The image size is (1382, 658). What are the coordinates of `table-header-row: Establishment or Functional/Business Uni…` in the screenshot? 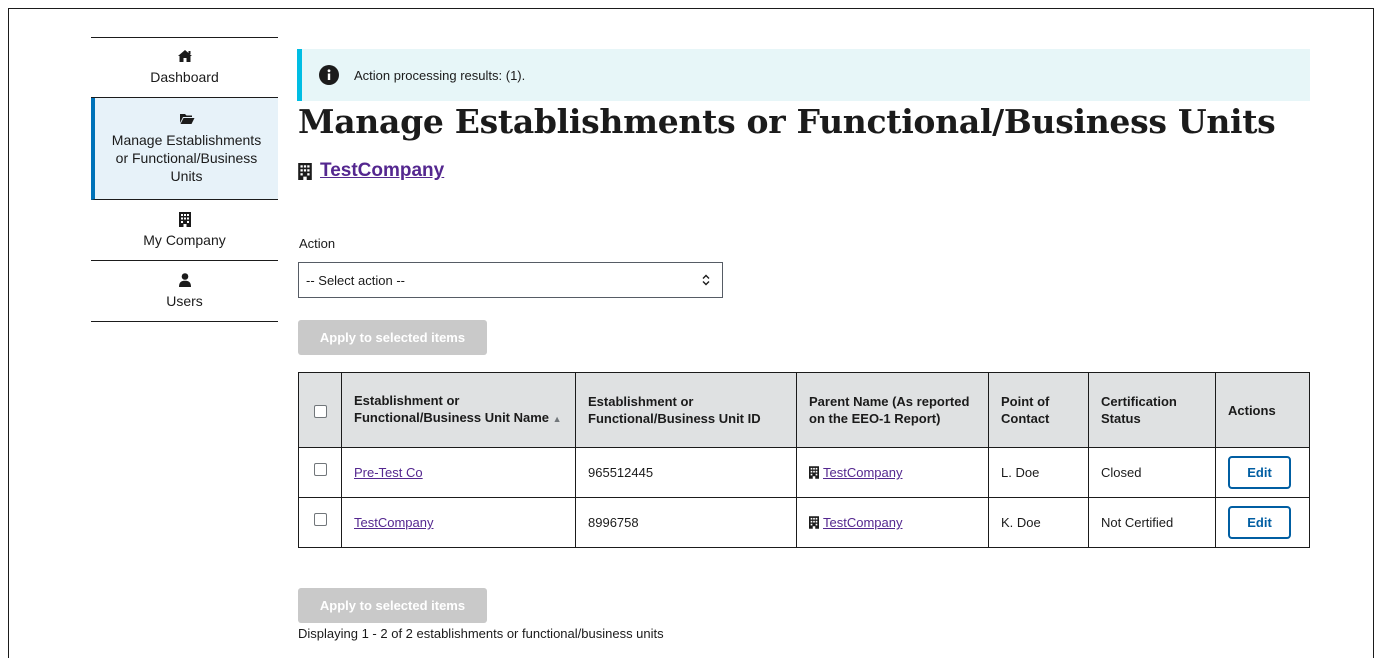 It's located at (804, 410).